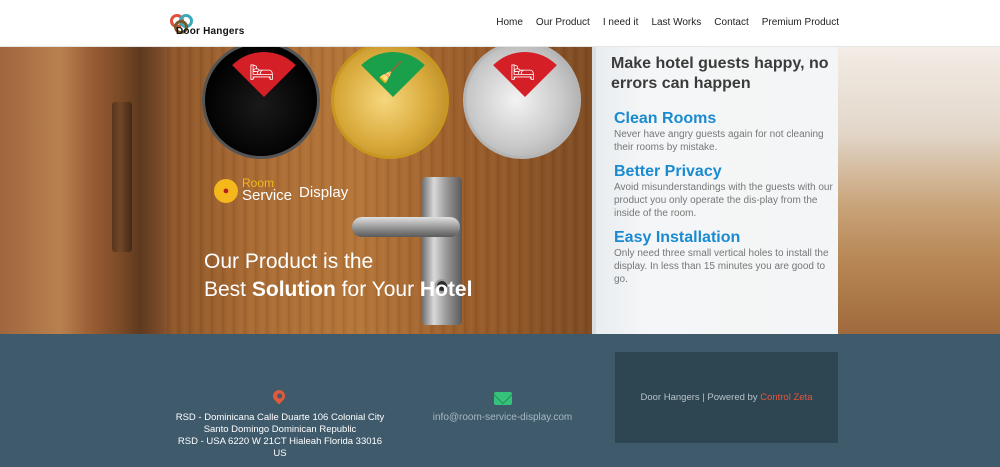  I want to click on control-zeta-link: Control Zeta, so click(786, 397).